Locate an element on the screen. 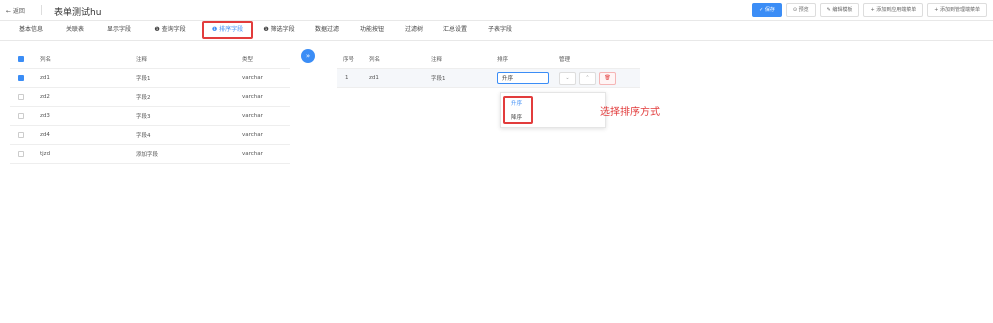 The height and width of the screenshot is (323, 993). header-manage: 管理 is located at coordinates (599, 59).